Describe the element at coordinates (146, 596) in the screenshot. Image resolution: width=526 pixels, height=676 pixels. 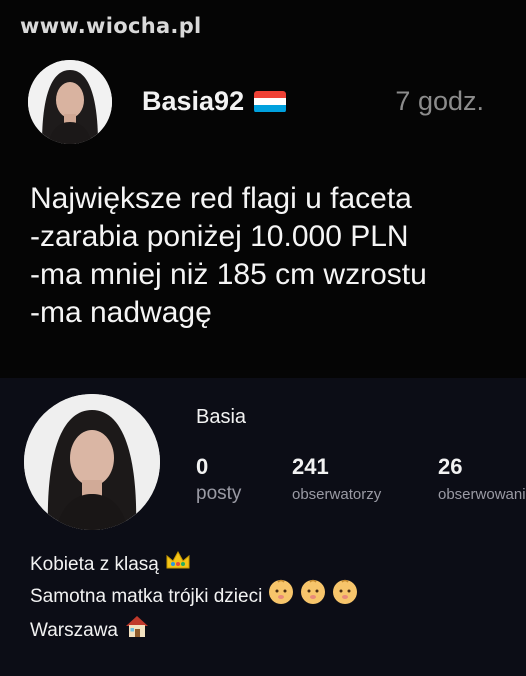
I see `bio-text: Samotna matka trójki dzieci` at that location.